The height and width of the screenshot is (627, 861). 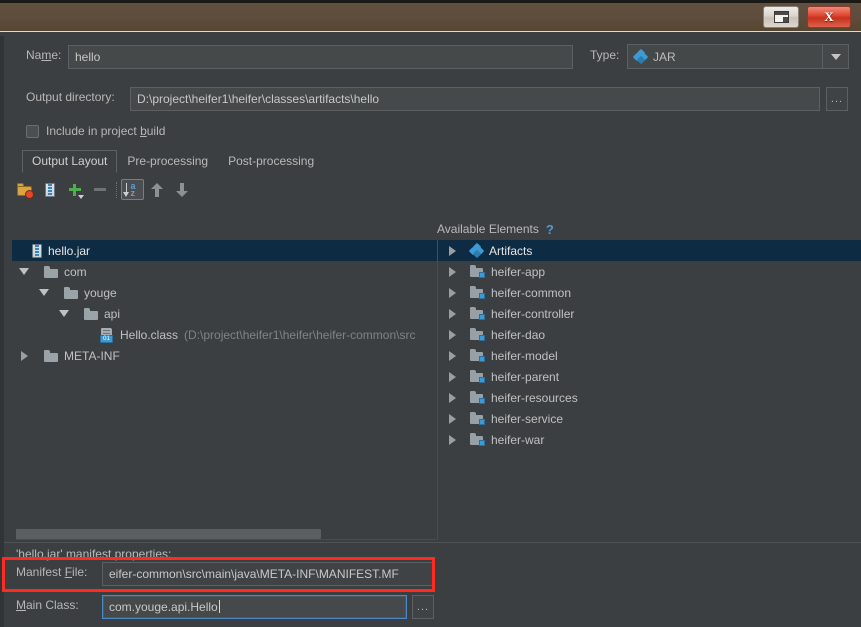 I want to click on tree-row-label: heifer-service, so click(x=527, y=418).